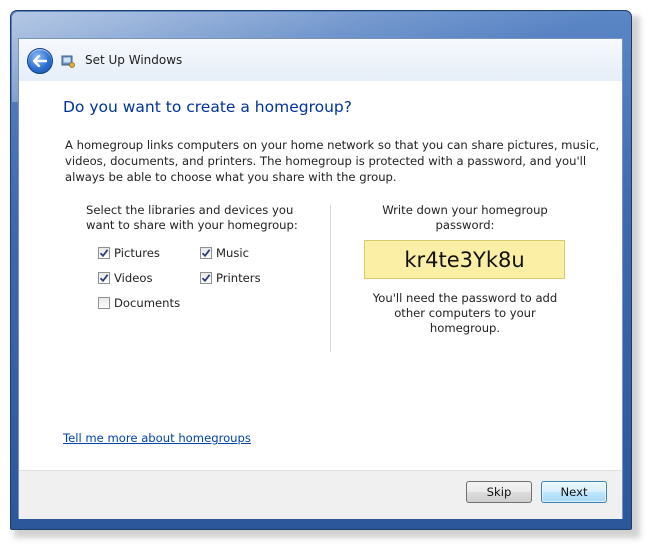  Describe the element at coordinates (133, 278) in the screenshot. I see `checkbox-label: Videos` at that location.